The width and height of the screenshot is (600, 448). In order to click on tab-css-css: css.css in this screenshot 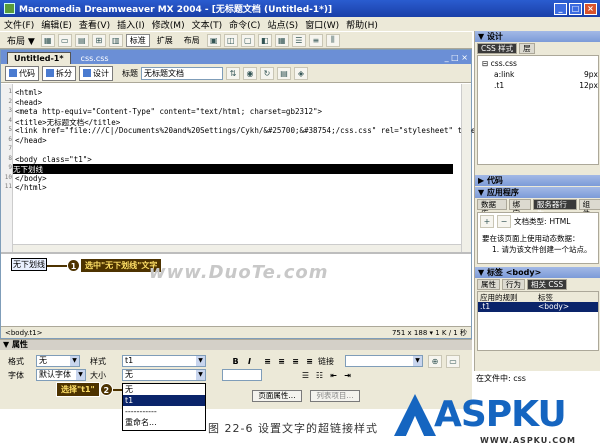, I will do `click(95, 58)`.